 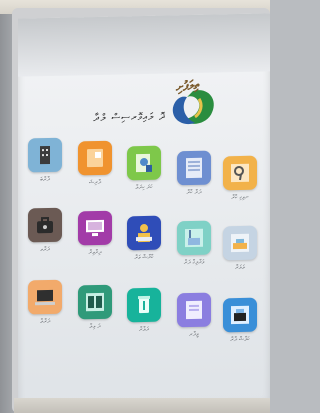 I want to click on tile-recycle-bin, so click(x=144, y=305).